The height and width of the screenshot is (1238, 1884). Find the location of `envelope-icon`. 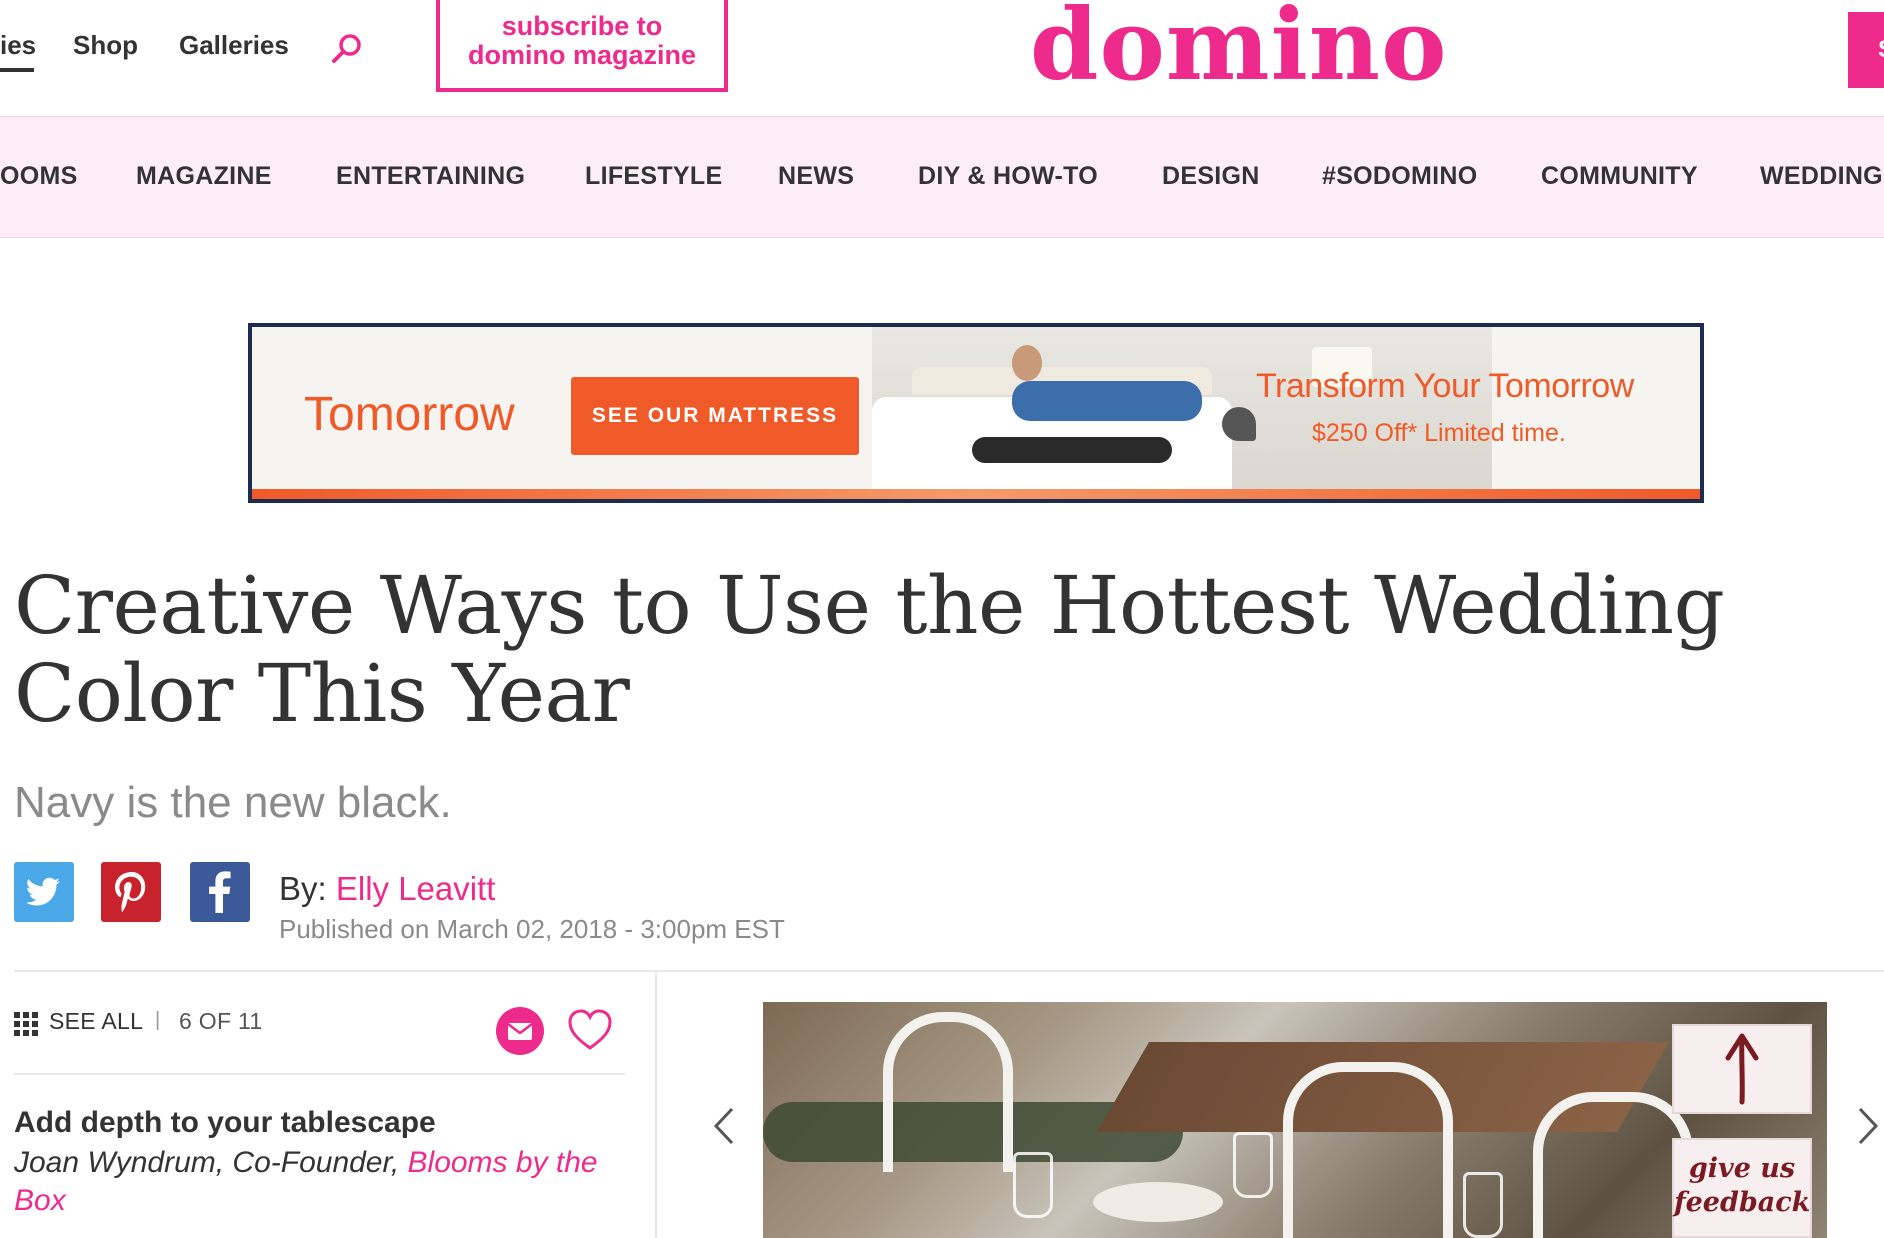

envelope-icon is located at coordinates (520, 1031).